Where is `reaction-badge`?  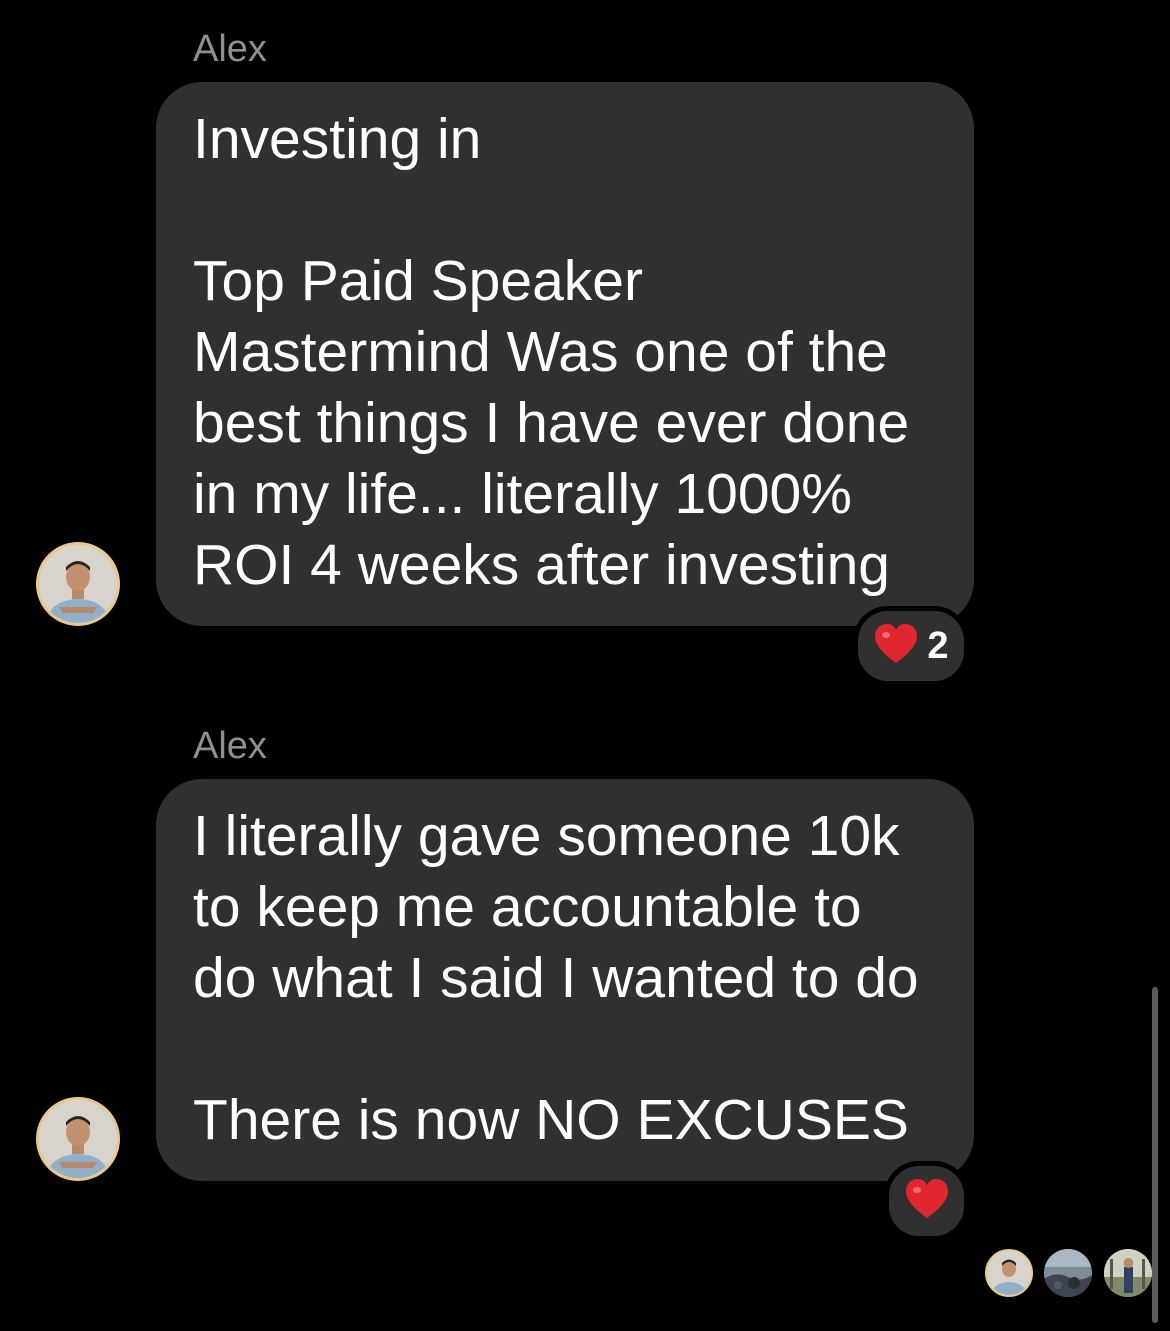 reaction-badge is located at coordinates (926, 1201).